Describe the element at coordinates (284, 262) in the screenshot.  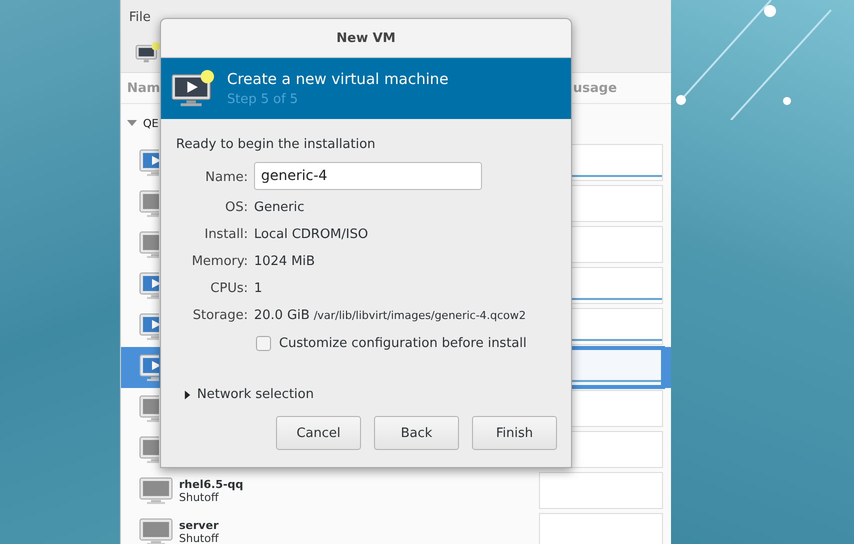
I see `field-value: 1024 MiB` at that location.